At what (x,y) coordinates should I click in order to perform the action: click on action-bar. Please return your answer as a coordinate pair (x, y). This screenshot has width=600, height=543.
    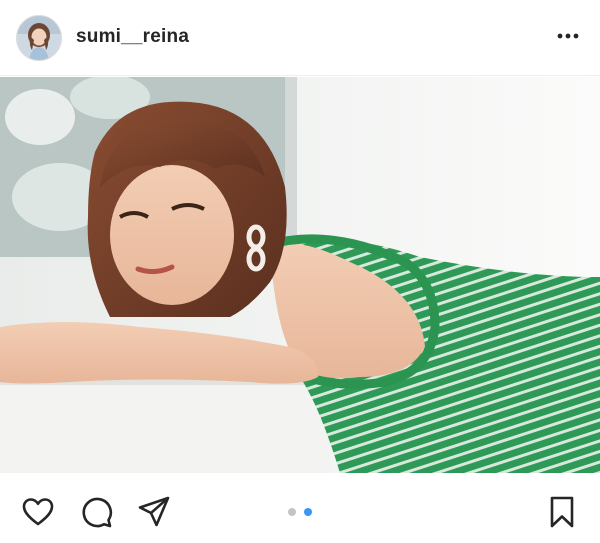
    Looking at the image, I should click on (300, 508).